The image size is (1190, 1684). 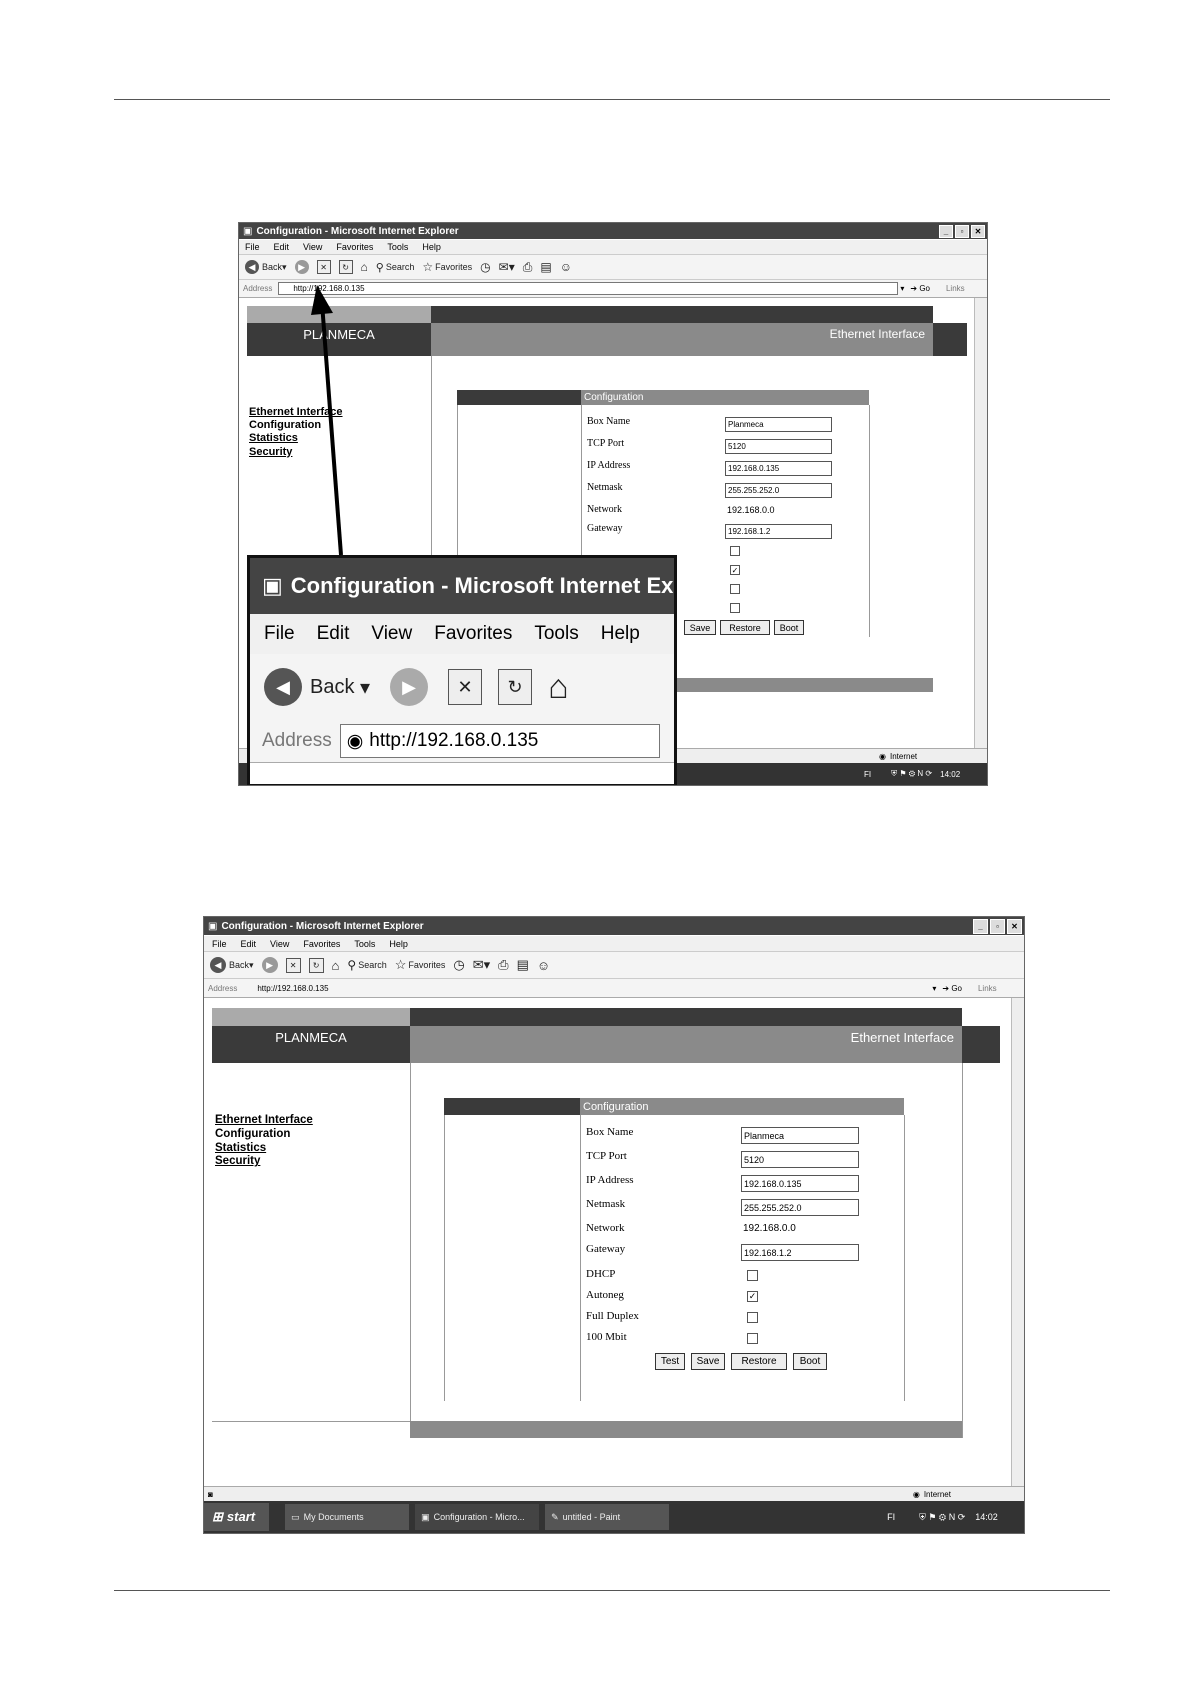 What do you see at coordinates (232, 965) in the screenshot?
I see `back-button-2: ◀ Back ▾` at bounding box center [232, 965].